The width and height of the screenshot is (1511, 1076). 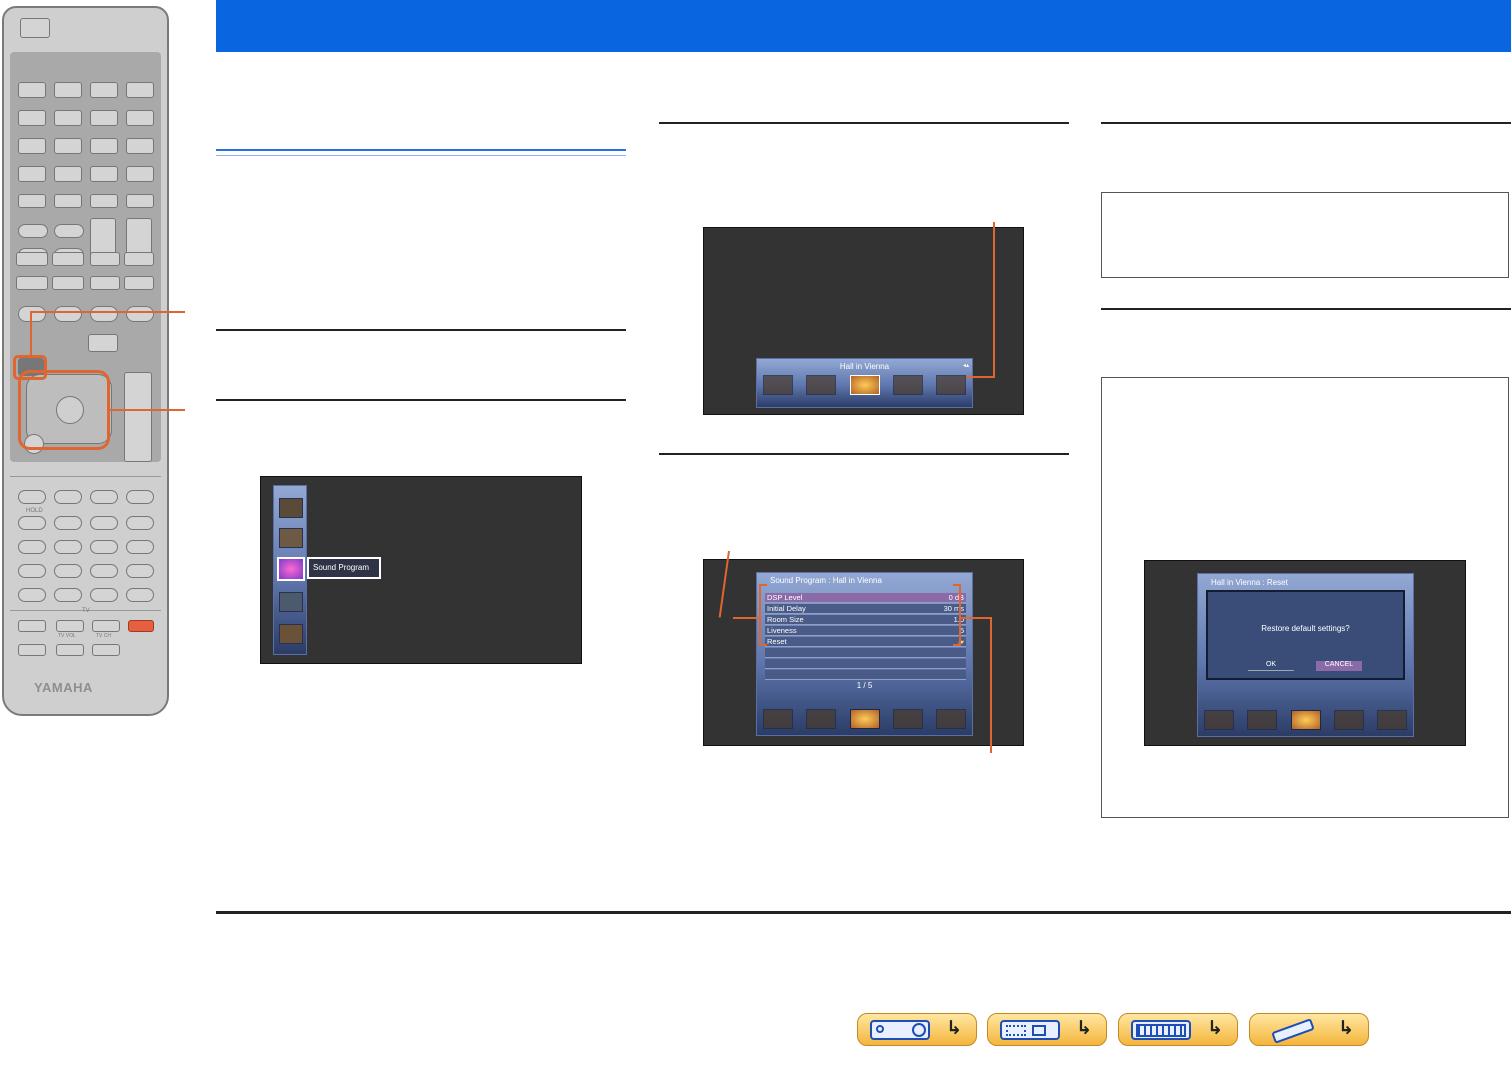 What do you see at coordinates (103, 636) in the screenshot?
I see `tv-ch-label: TV CH` at bounding box center [103, 636].